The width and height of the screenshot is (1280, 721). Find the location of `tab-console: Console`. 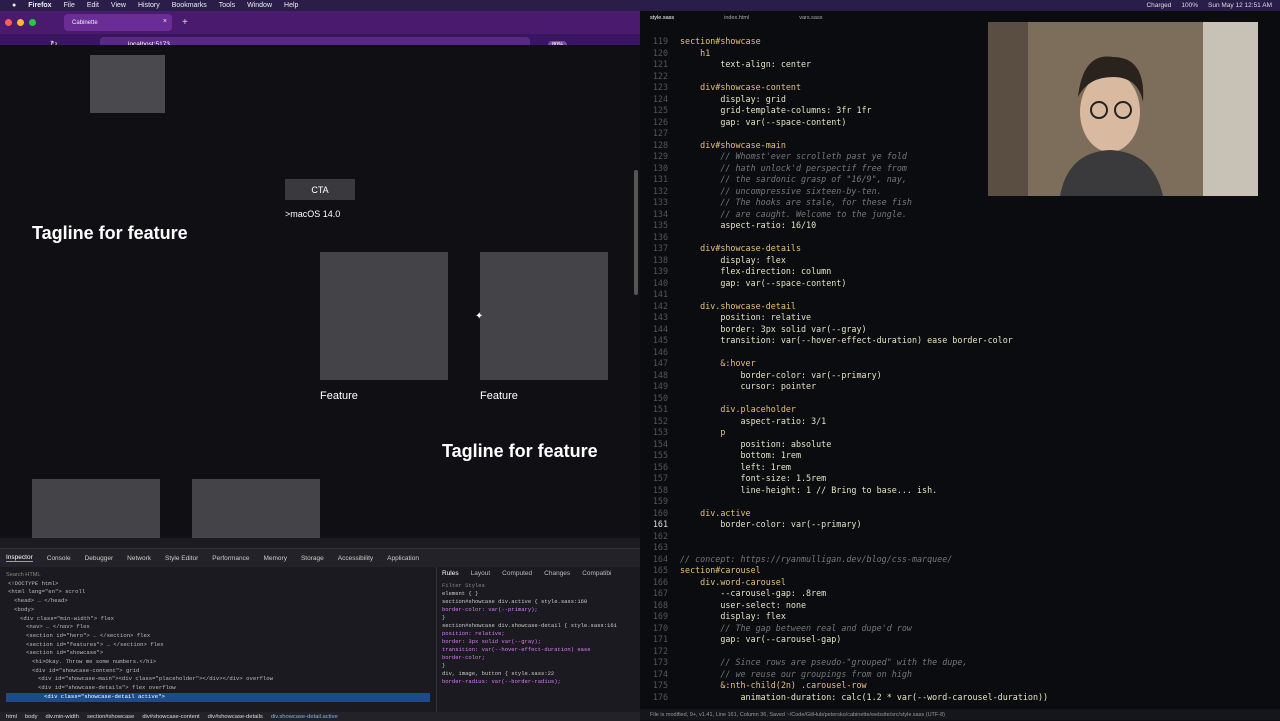

tab-console: Console is located at coordinates (59, 558).